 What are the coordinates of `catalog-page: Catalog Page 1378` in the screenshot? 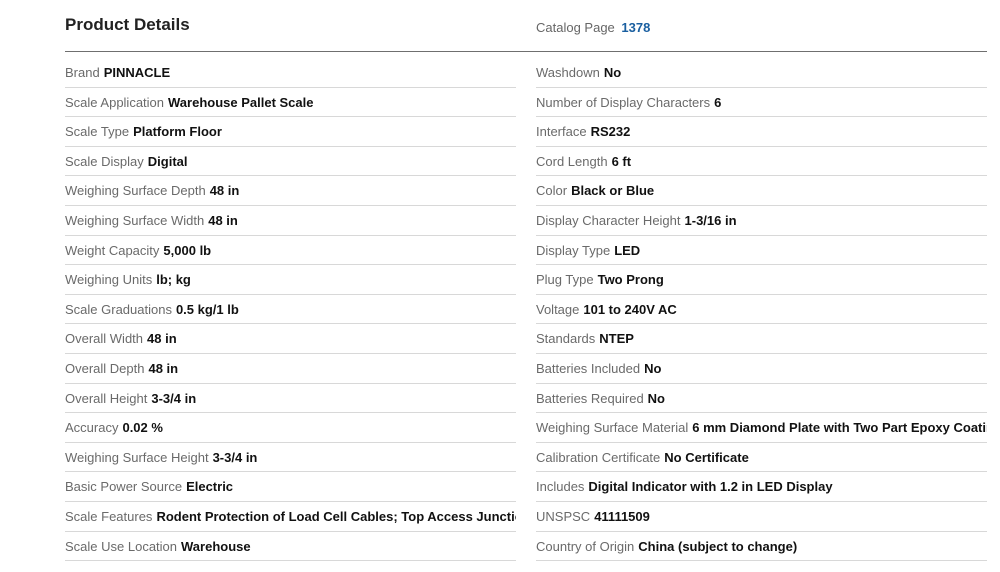 It's located at (593, 27).